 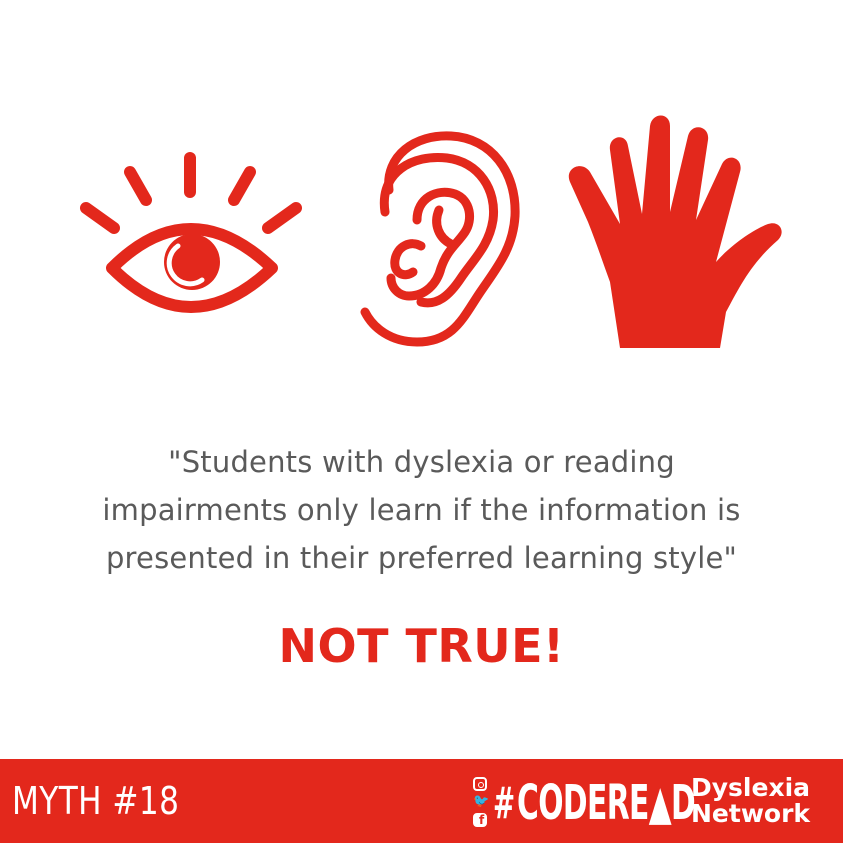 What do you see at coordinates (440, 239) in the screenshot?
I see `ear-icon` at bounding box center [440, 239].